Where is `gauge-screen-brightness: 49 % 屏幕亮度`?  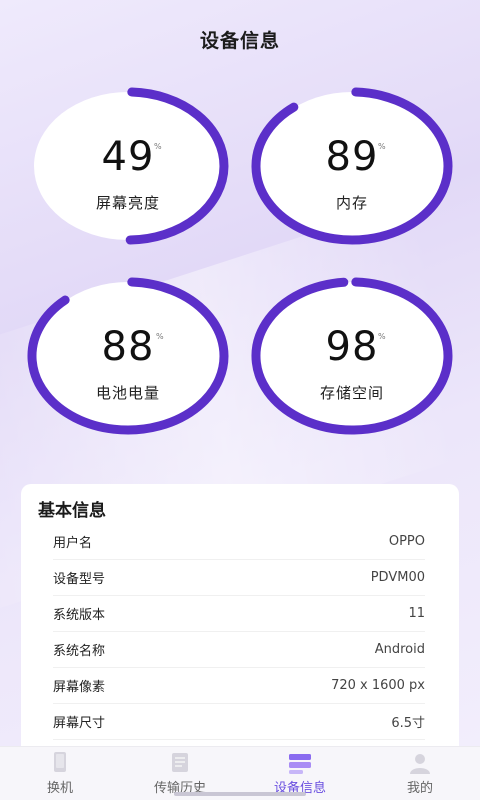
gauge-screen-brightness: 49 % 屏幕亮度 is located at coordinates (128, 166).